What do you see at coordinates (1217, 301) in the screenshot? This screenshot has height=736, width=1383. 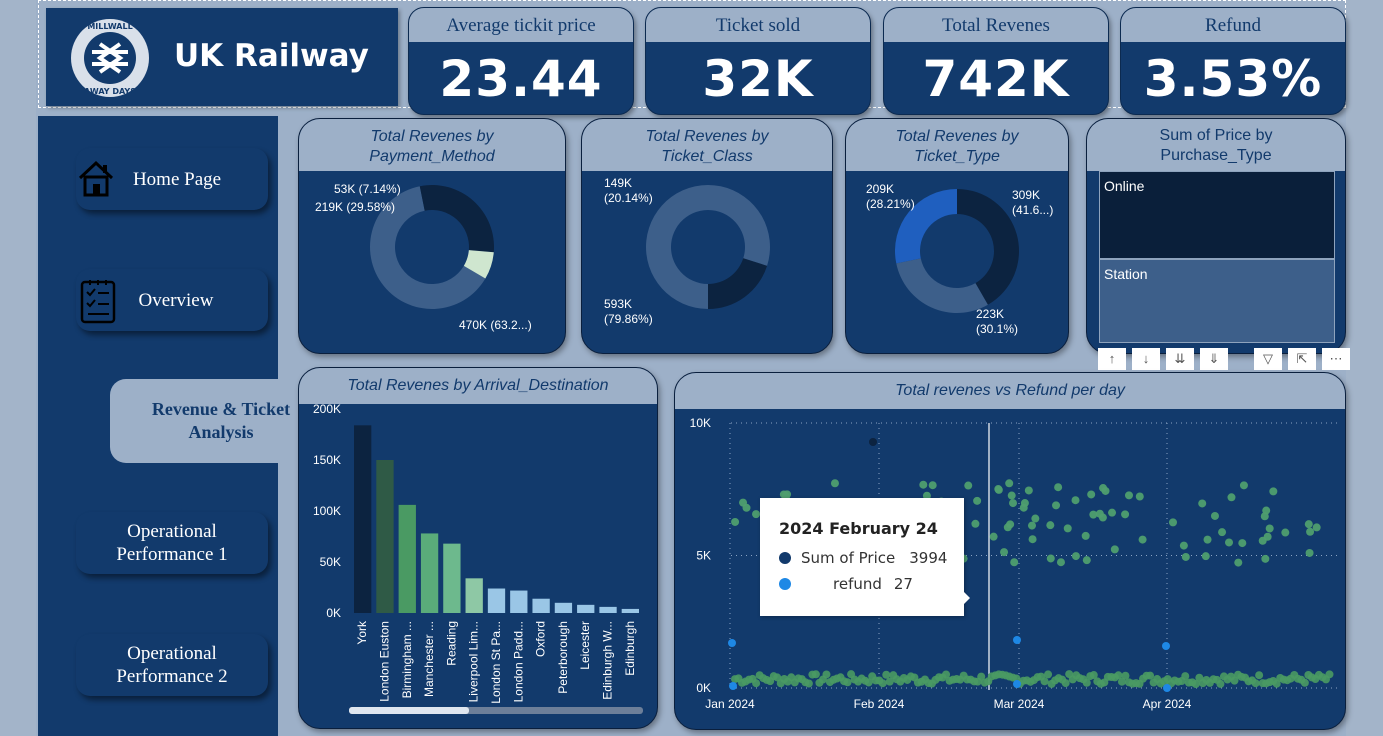 I see `slicer-item-station: Station` at bounding box center [1217, 301].